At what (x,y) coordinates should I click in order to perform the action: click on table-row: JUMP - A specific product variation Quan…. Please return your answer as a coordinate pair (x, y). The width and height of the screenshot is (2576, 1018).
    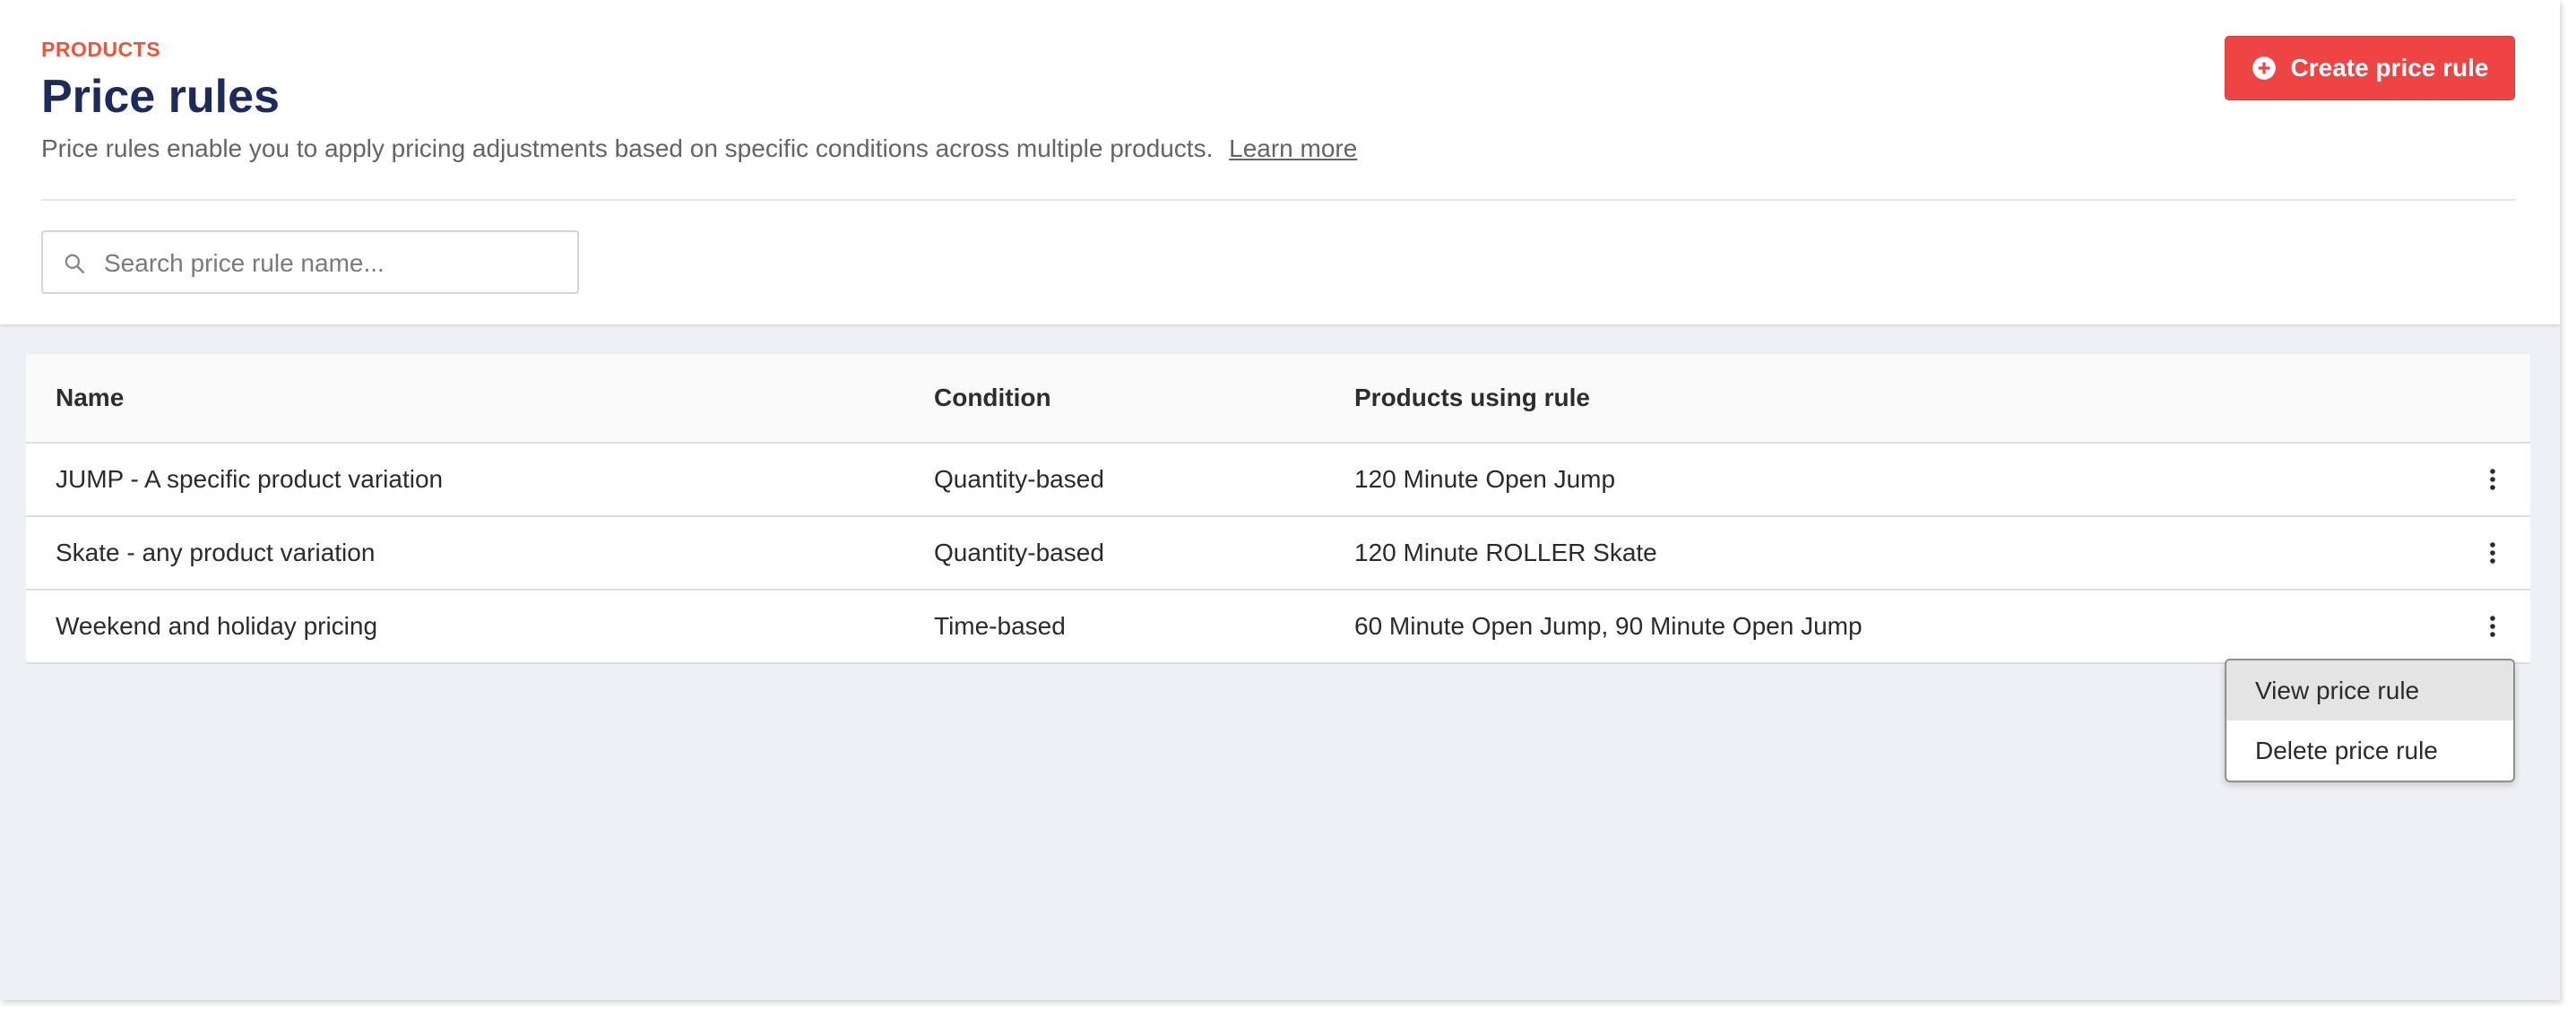
    Looking at the image, I should click on (1278, 480).